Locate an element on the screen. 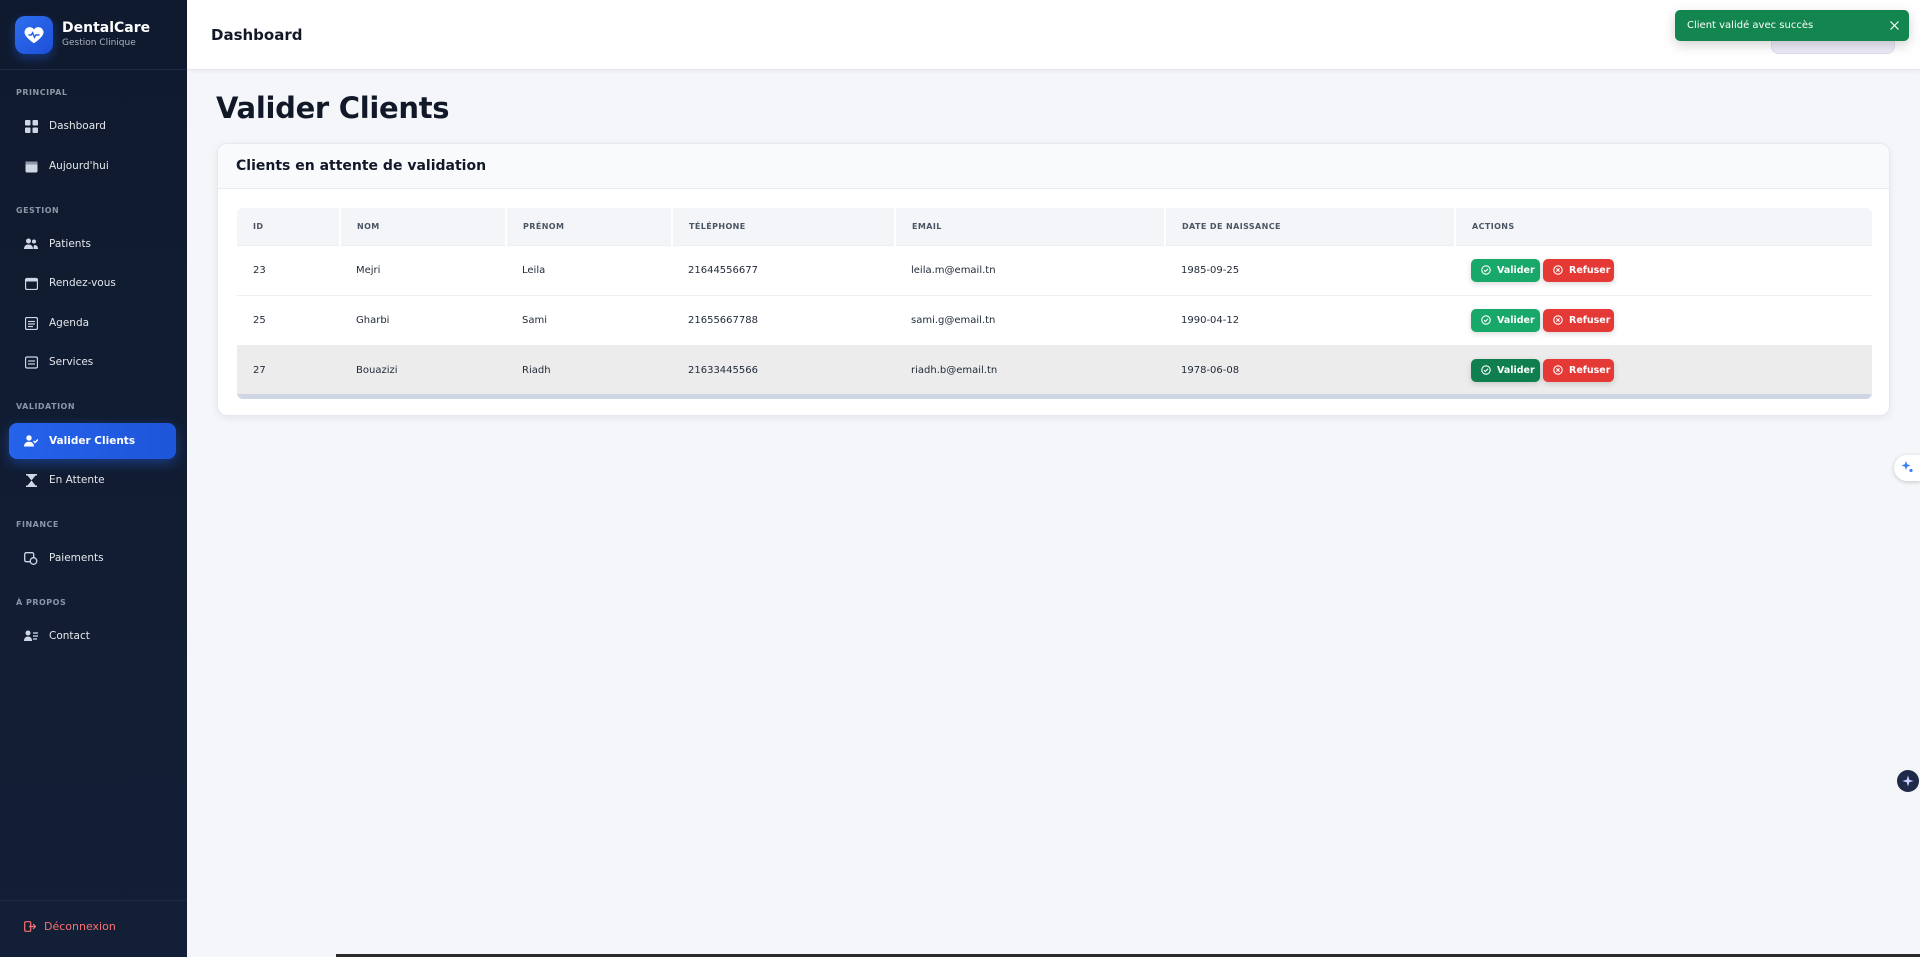 The width and height of the screenshot is (1920, 957). cell-telephone: 21655667788 is located at coordinates (723, 320).